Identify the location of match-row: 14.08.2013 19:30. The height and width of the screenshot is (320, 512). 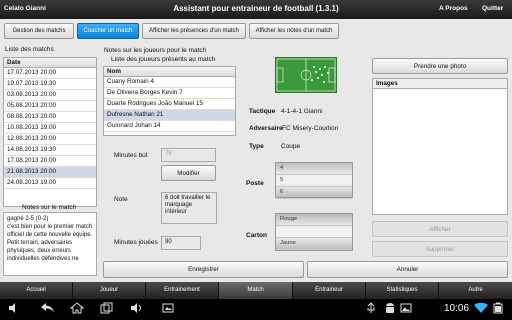
(50, 150).